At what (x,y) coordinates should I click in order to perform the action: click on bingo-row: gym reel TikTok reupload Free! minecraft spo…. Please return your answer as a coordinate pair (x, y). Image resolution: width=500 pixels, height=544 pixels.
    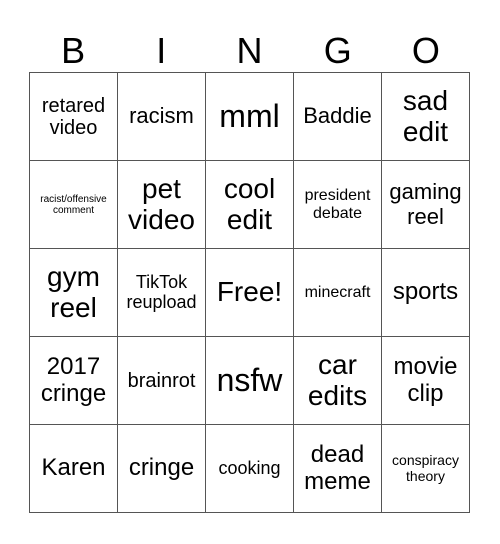
    Looking at the image, I should click on (249, 292).